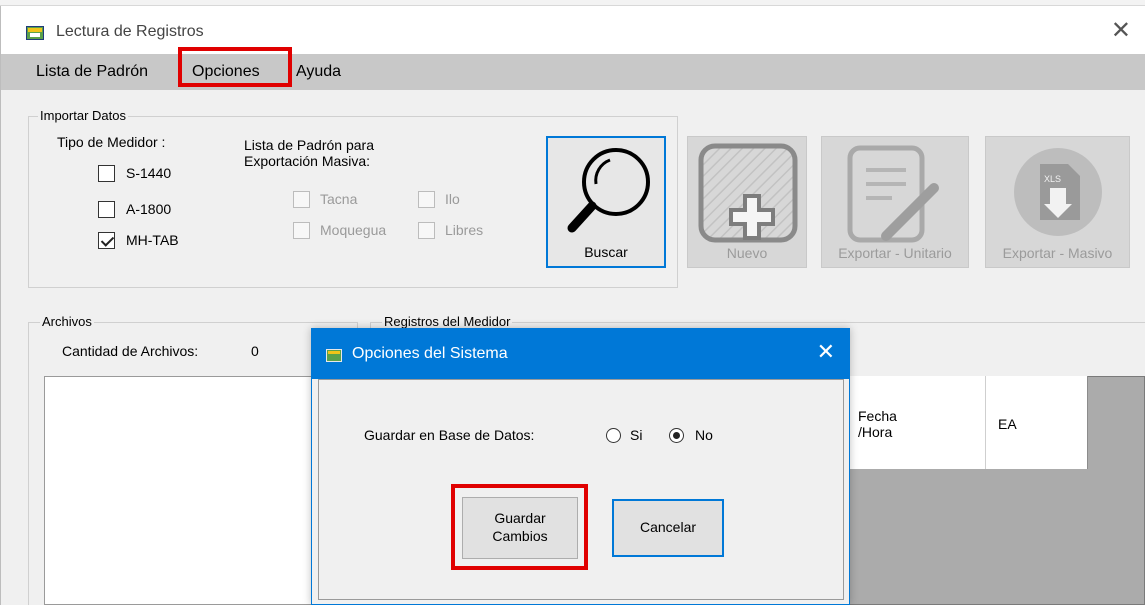  What do you see at coordinates (149, 173) in the screenshot?
I see `checkbox-s1440-label: S-1440` at bounding box center [149, 173].